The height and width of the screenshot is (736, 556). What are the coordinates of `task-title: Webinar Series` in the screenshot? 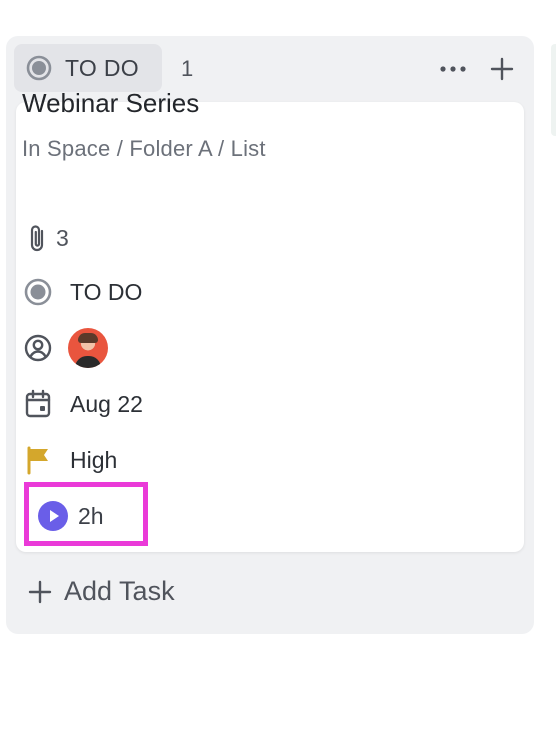 It's located at (110, 103).